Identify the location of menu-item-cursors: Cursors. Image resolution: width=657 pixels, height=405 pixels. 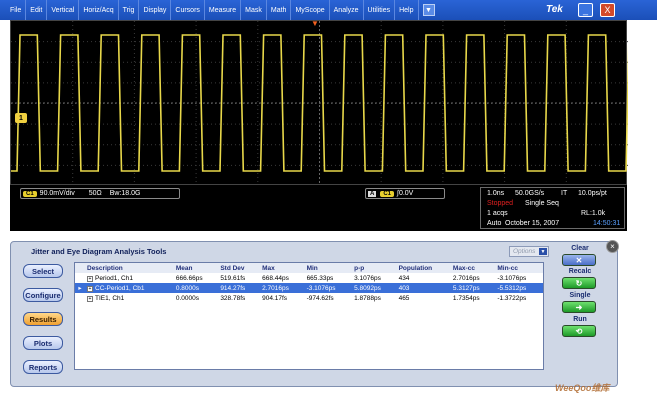
(188, 10).